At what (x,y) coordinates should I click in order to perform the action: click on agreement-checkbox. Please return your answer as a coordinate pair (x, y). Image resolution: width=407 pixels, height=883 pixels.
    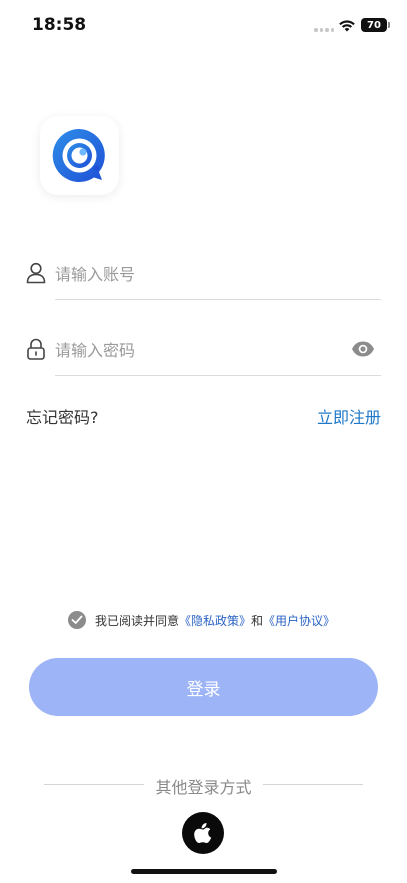
    Looking at the image, I should click on (77, 620).